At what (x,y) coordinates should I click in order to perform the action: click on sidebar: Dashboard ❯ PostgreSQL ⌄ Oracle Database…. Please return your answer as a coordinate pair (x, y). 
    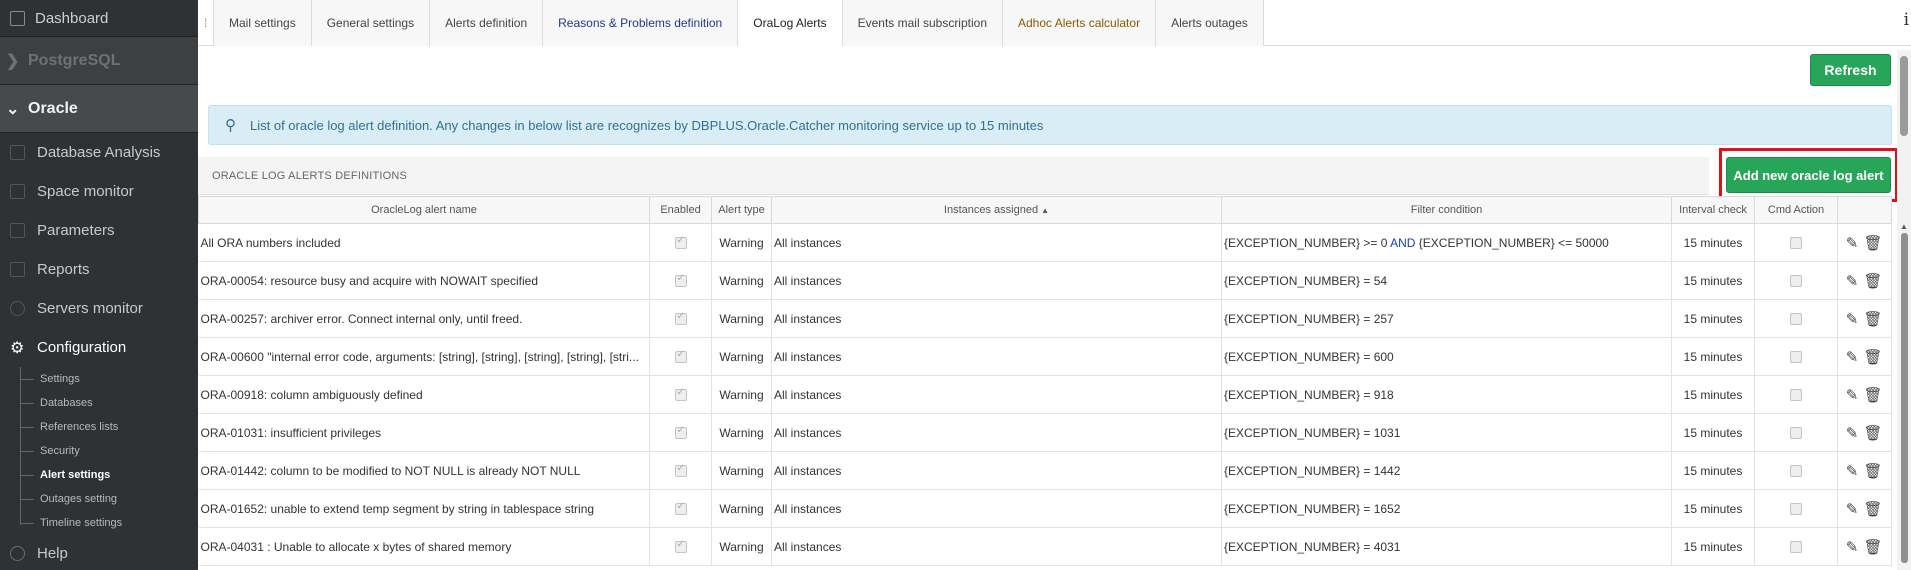
    Looking at the image, I should click on (99, 285).